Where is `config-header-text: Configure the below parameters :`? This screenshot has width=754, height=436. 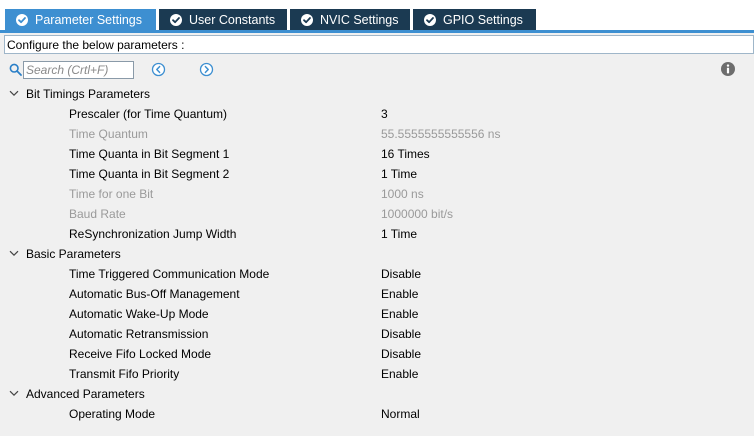
config-header-text: Configure the below parameters : is located at coordinates (96, 44).